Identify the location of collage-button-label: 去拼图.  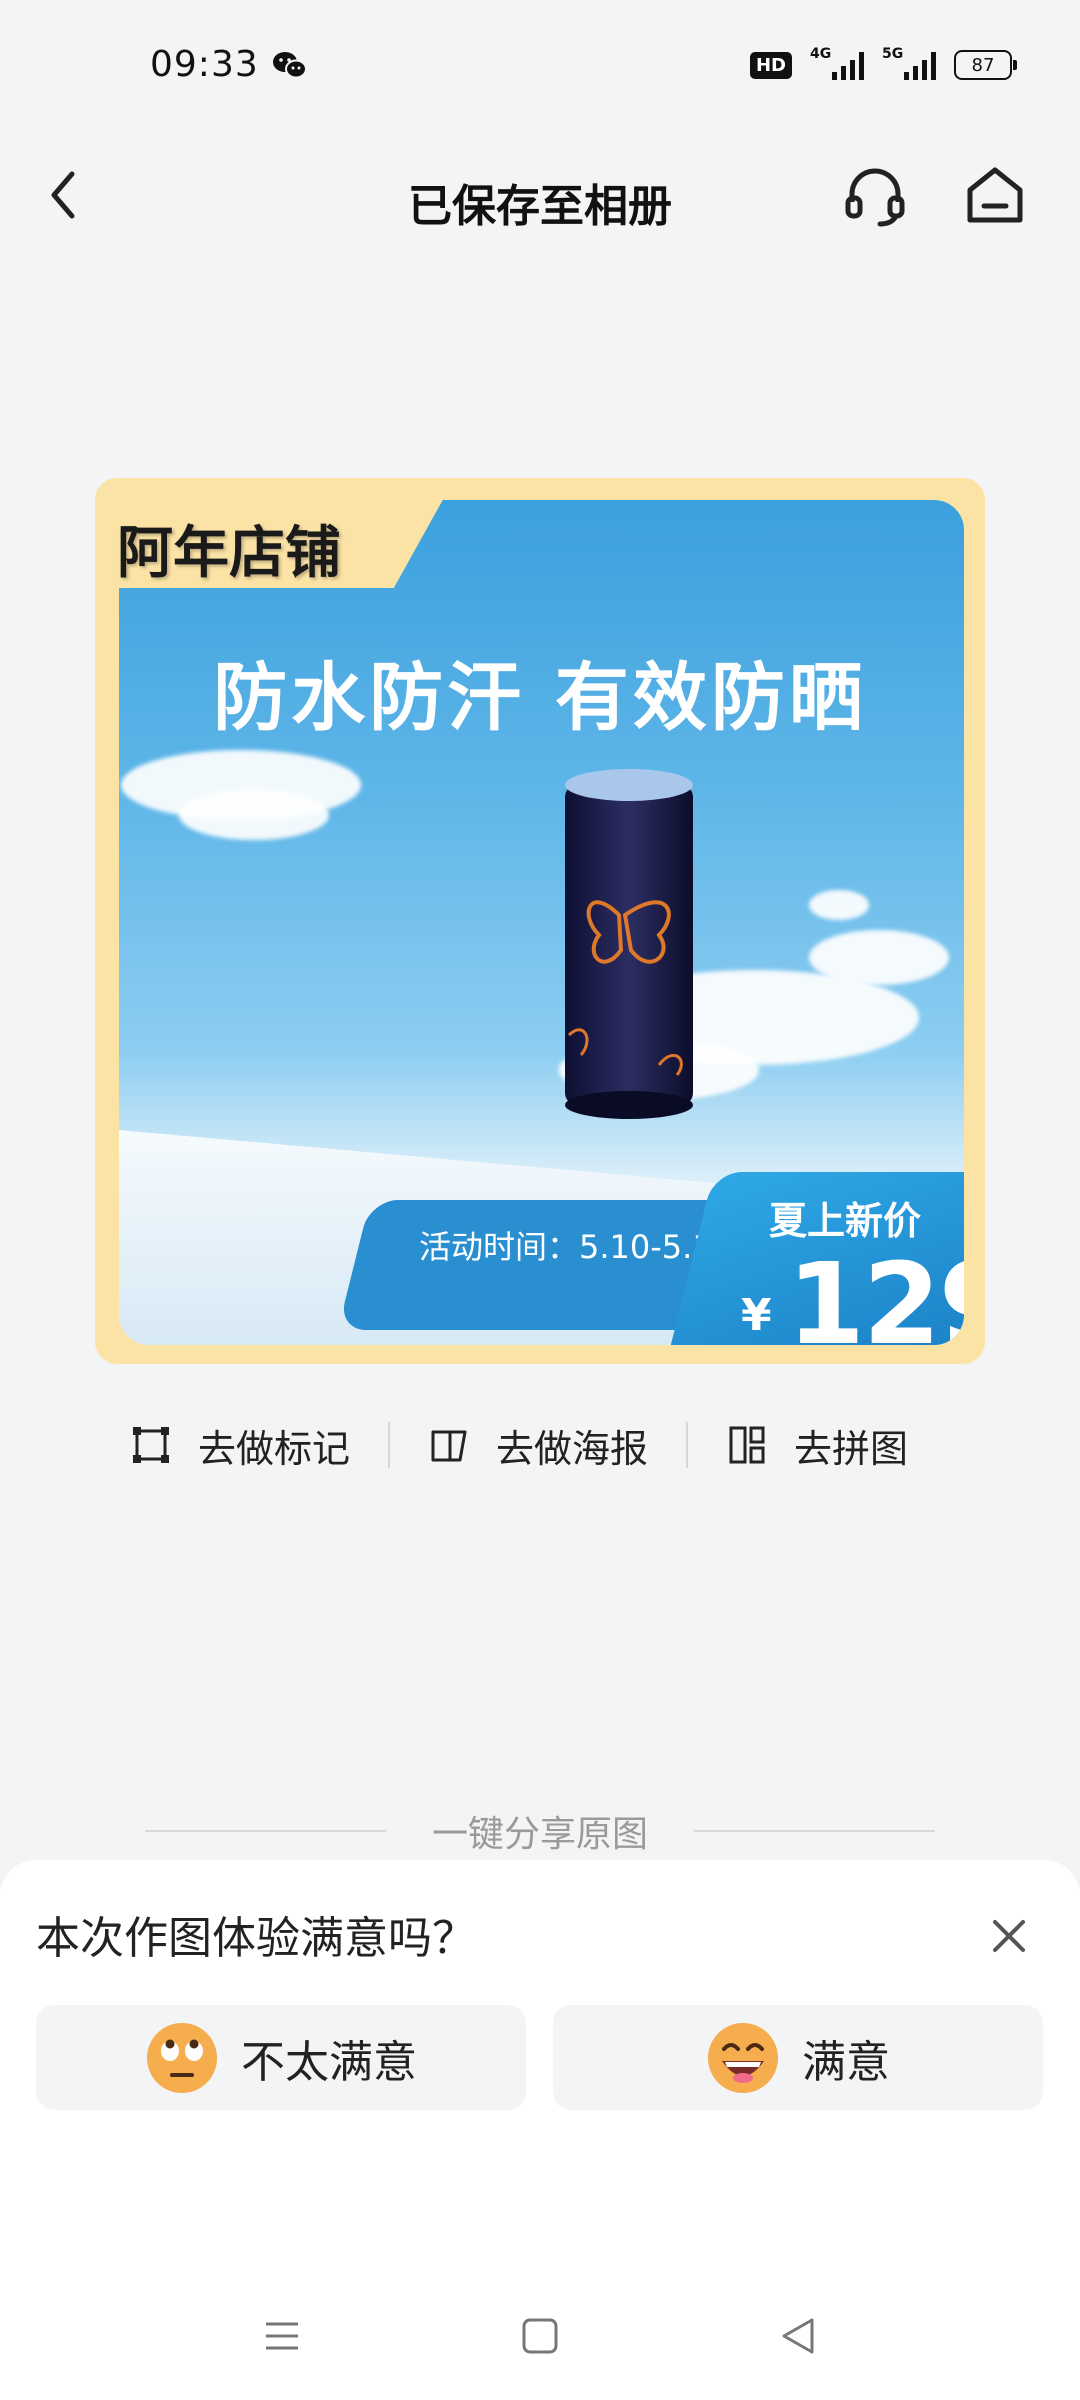
(851, 1448).